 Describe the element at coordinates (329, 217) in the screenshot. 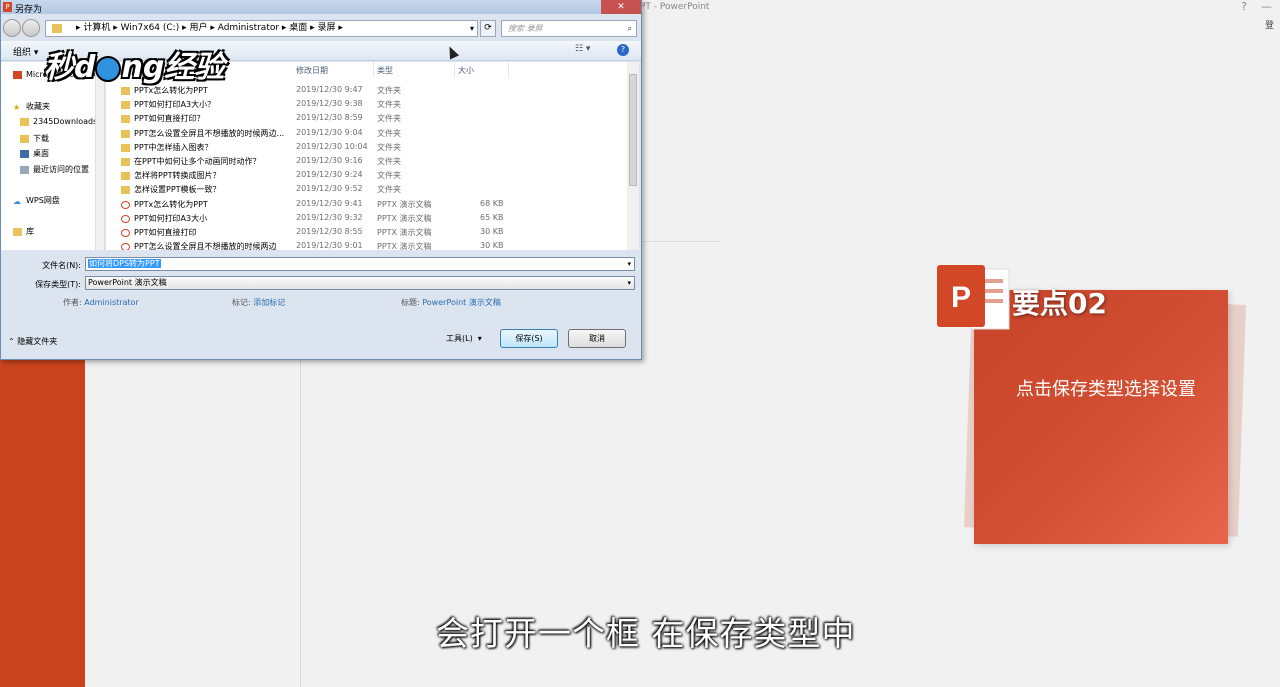

I see `file-date: 2019/12/30 9:32` at that location.